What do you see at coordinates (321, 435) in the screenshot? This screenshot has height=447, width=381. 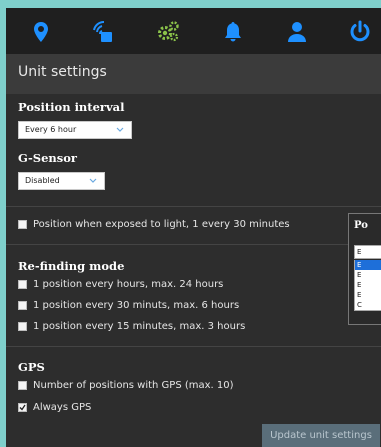 I see `update-unit-settings-button: Update unit settings` at bounding box center [321, 435].